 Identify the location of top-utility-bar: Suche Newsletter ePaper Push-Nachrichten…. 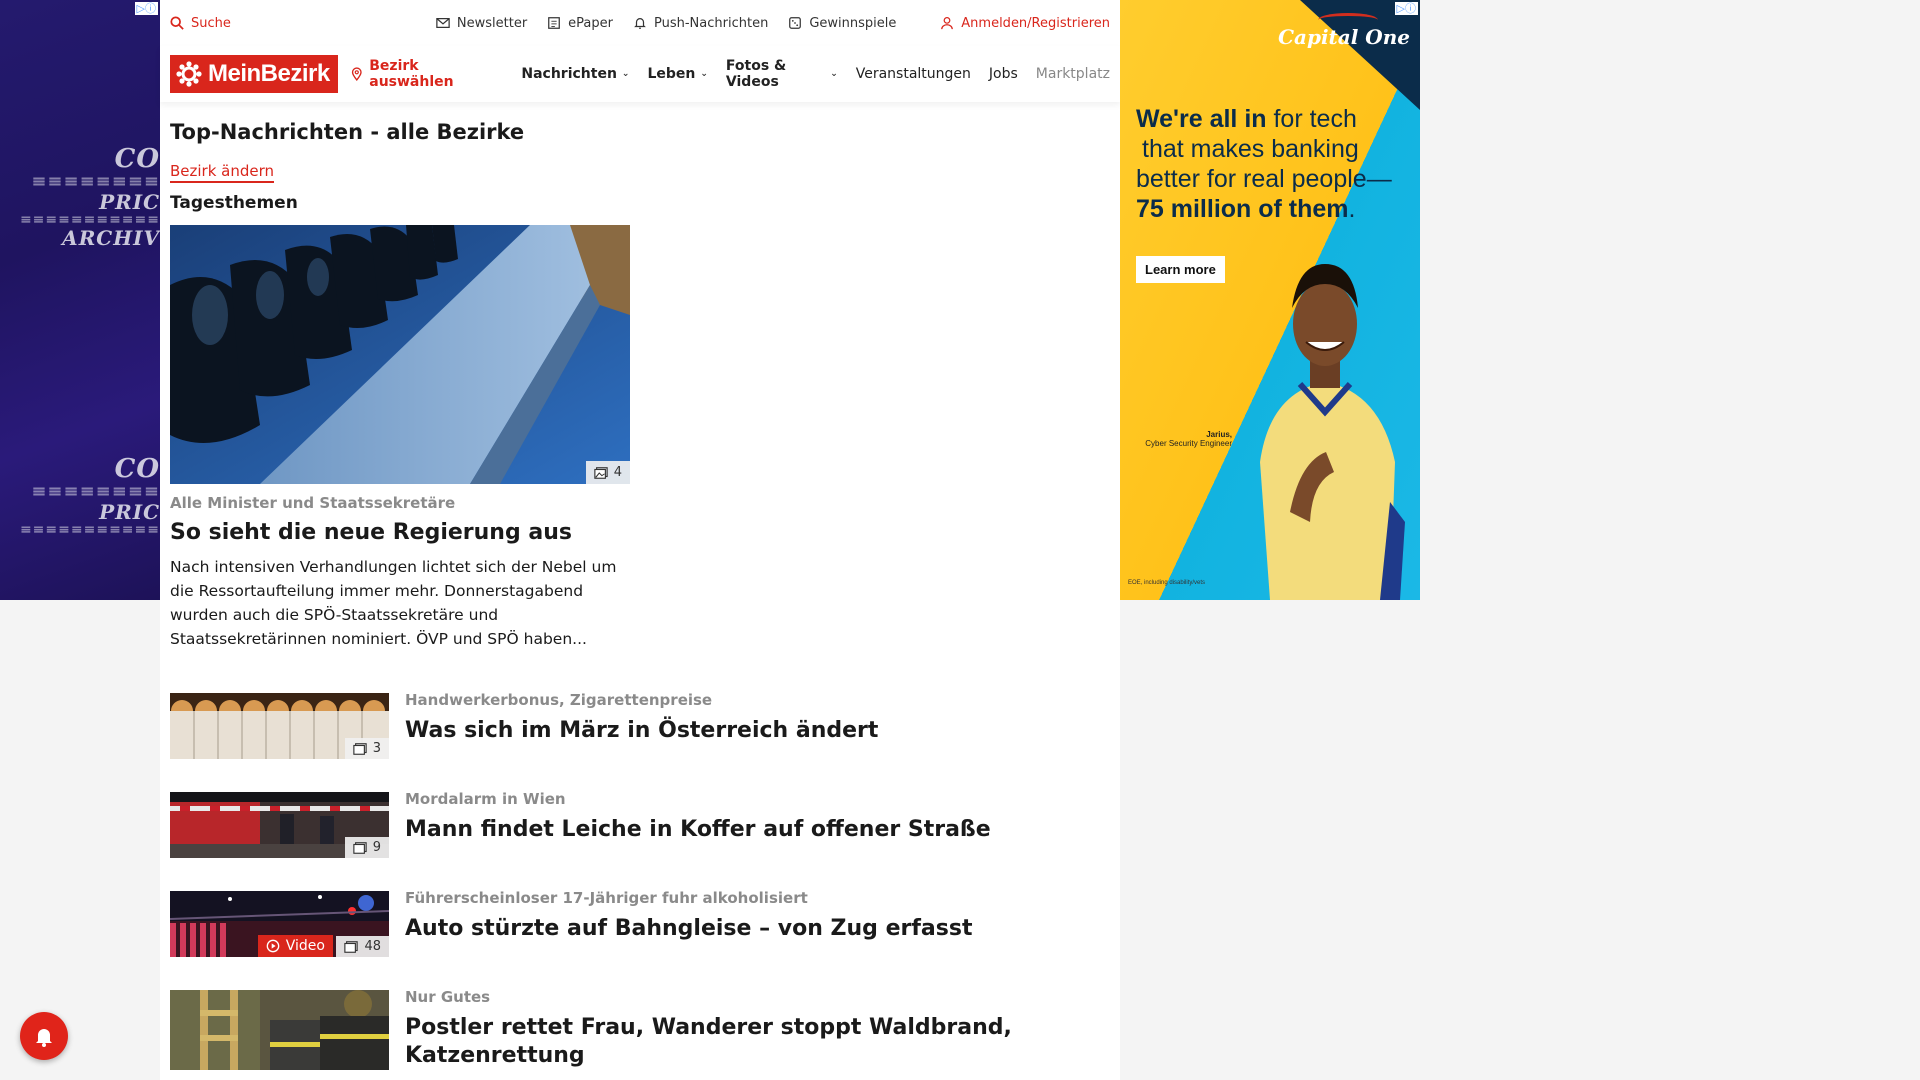
(640, 23).